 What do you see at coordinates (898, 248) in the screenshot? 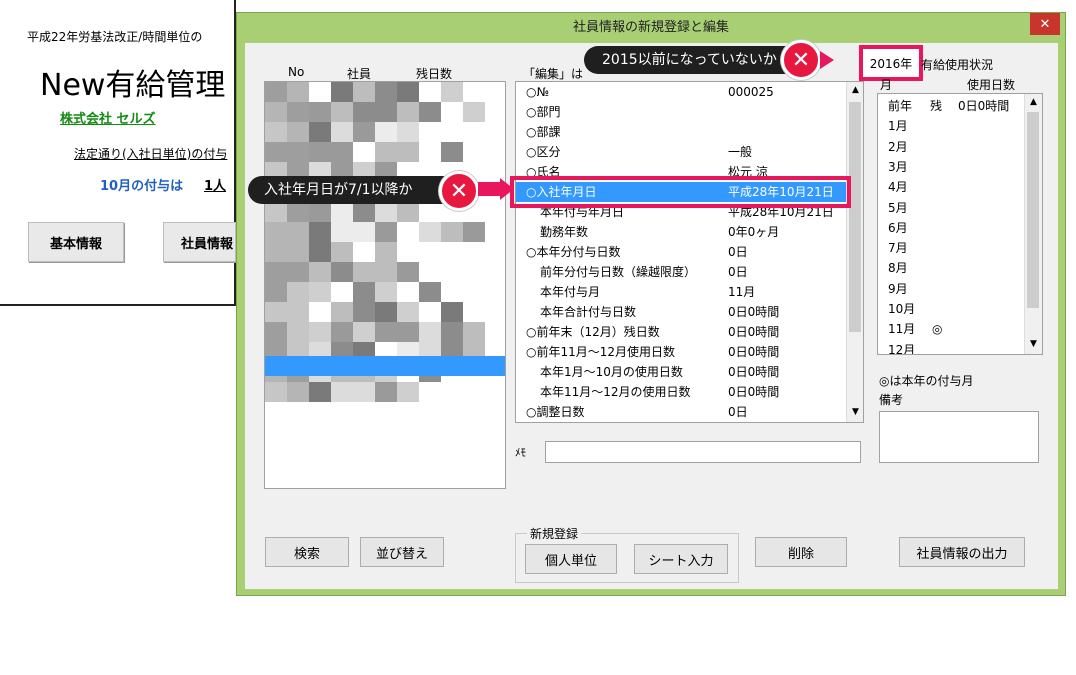
I see `usage-month: 7月` at bounding box center [898, 248].